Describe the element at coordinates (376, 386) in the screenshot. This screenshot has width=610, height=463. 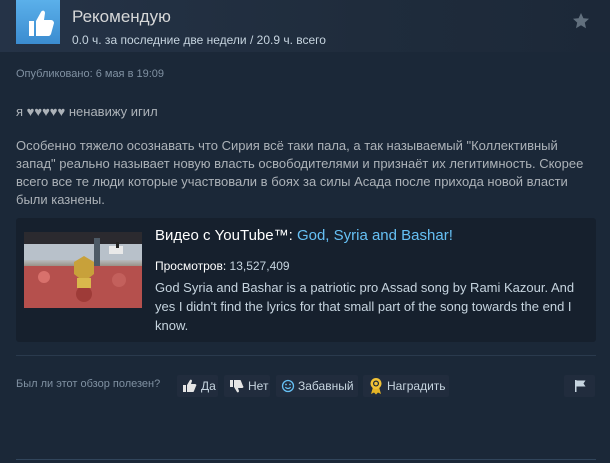
I see `award-icon` at that location.